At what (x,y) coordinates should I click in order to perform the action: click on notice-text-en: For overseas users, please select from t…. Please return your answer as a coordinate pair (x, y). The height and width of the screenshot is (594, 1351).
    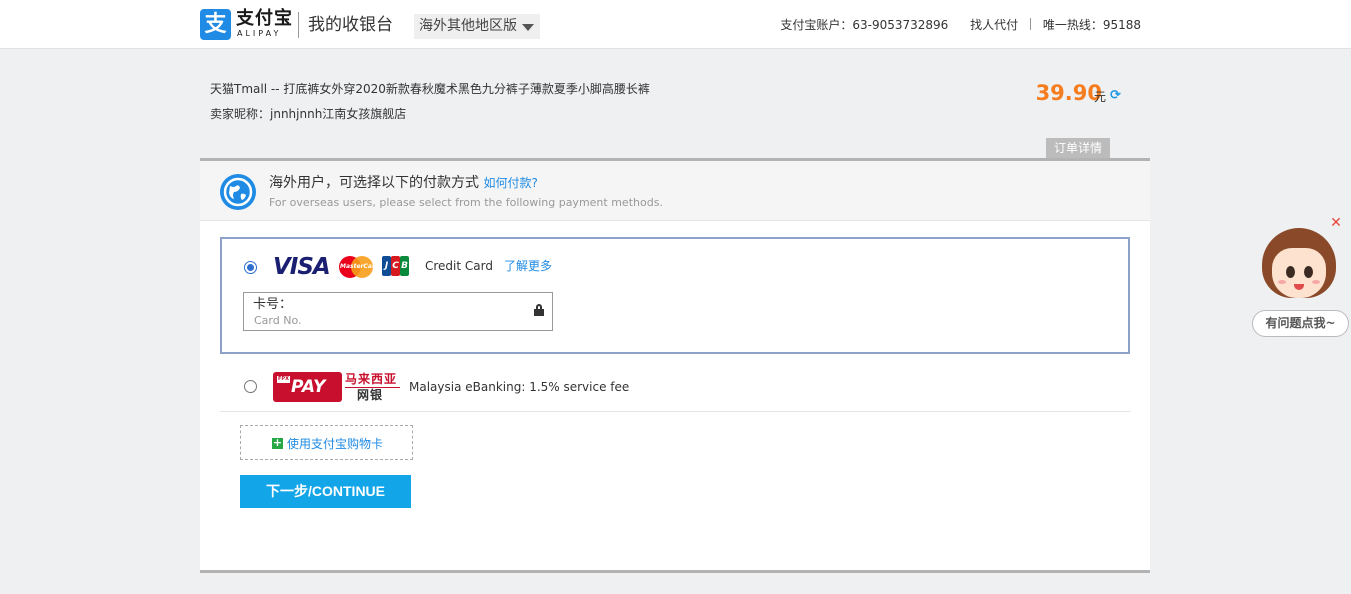
    Looking at the image, I should click on (466, 202).